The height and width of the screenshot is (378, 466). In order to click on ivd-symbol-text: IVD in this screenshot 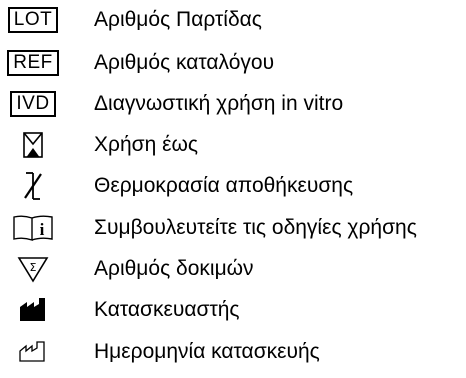, I will do `click(33, 104)`.